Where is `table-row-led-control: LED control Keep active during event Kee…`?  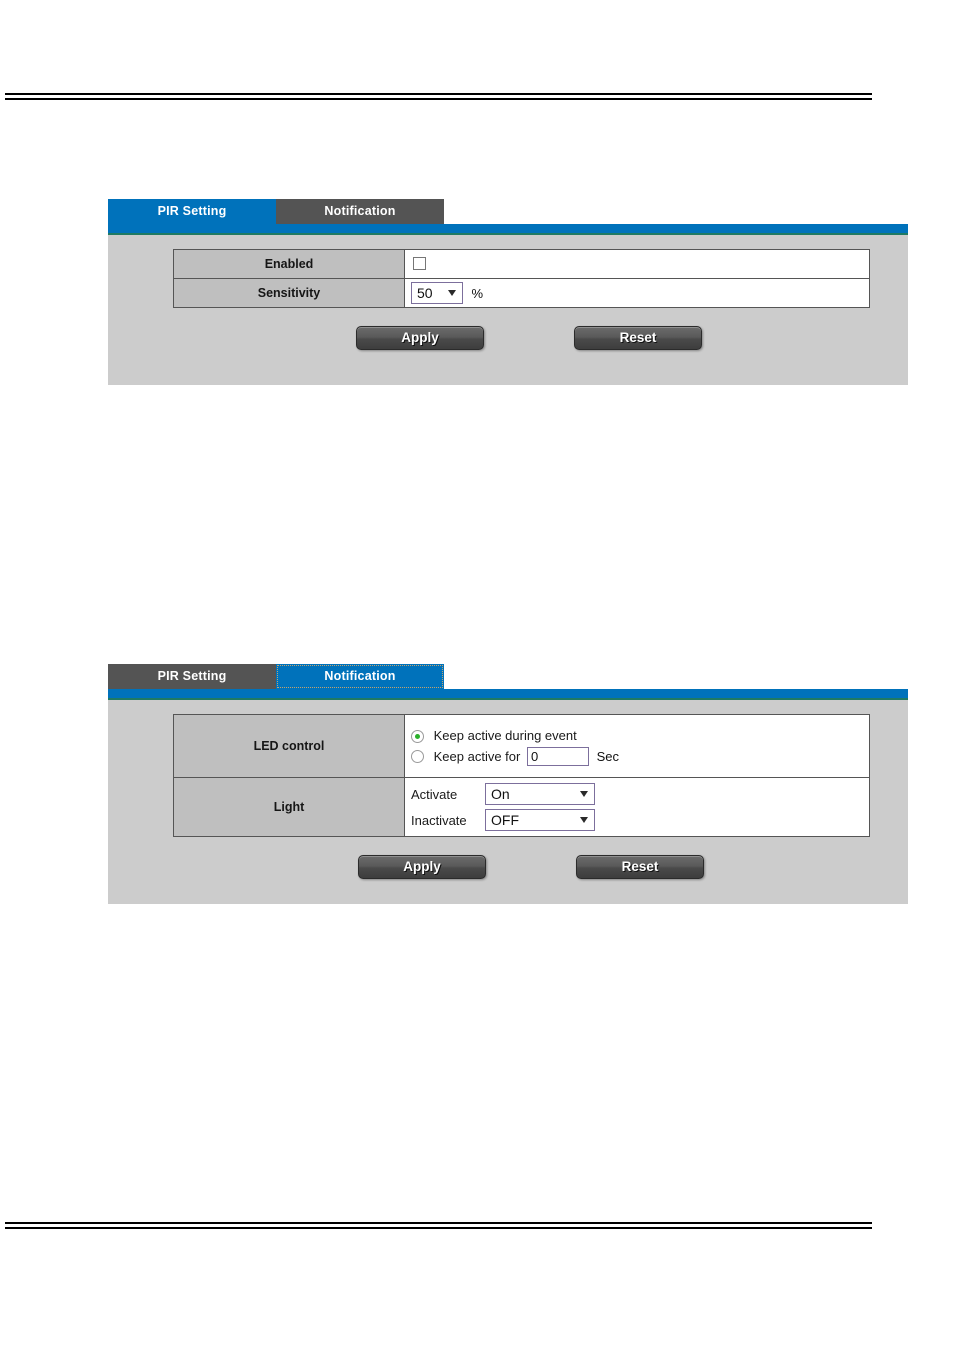 table-row-led-control: LED control Keep active during event Kee… is located at coordinates (521, 746).